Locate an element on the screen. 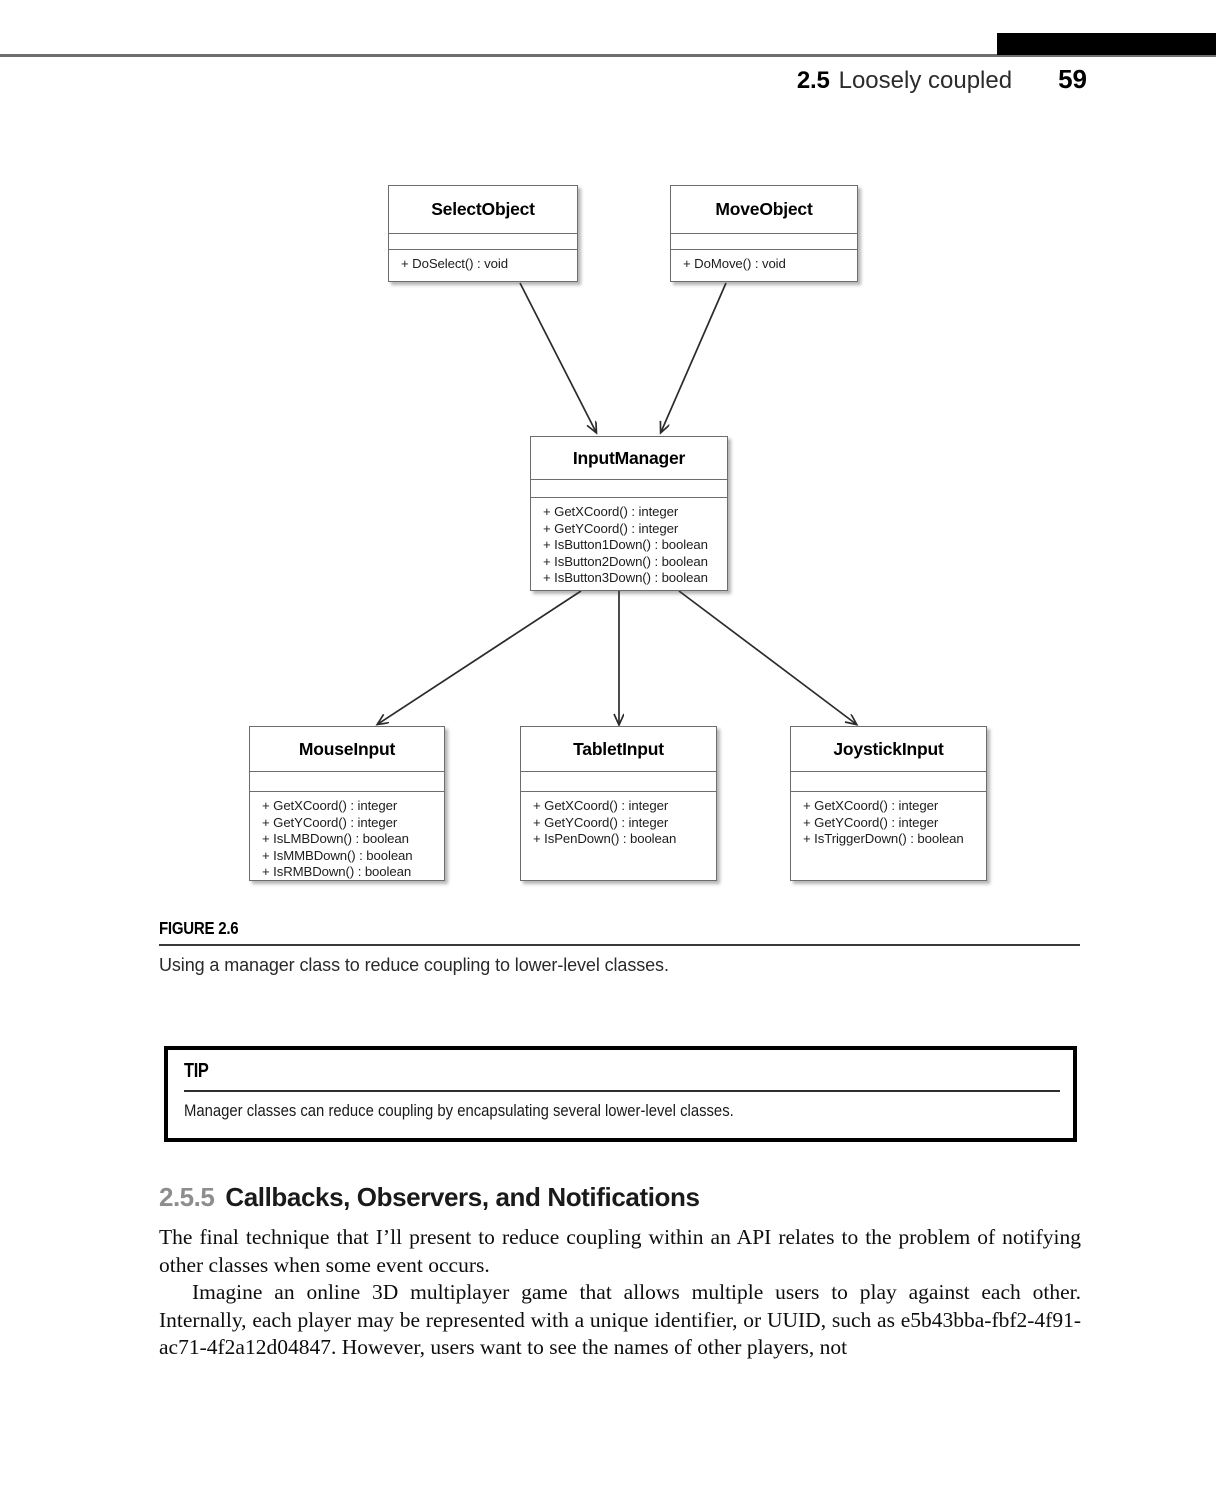  uml-class-name: MouseInput is located at coordinates (347, 749).